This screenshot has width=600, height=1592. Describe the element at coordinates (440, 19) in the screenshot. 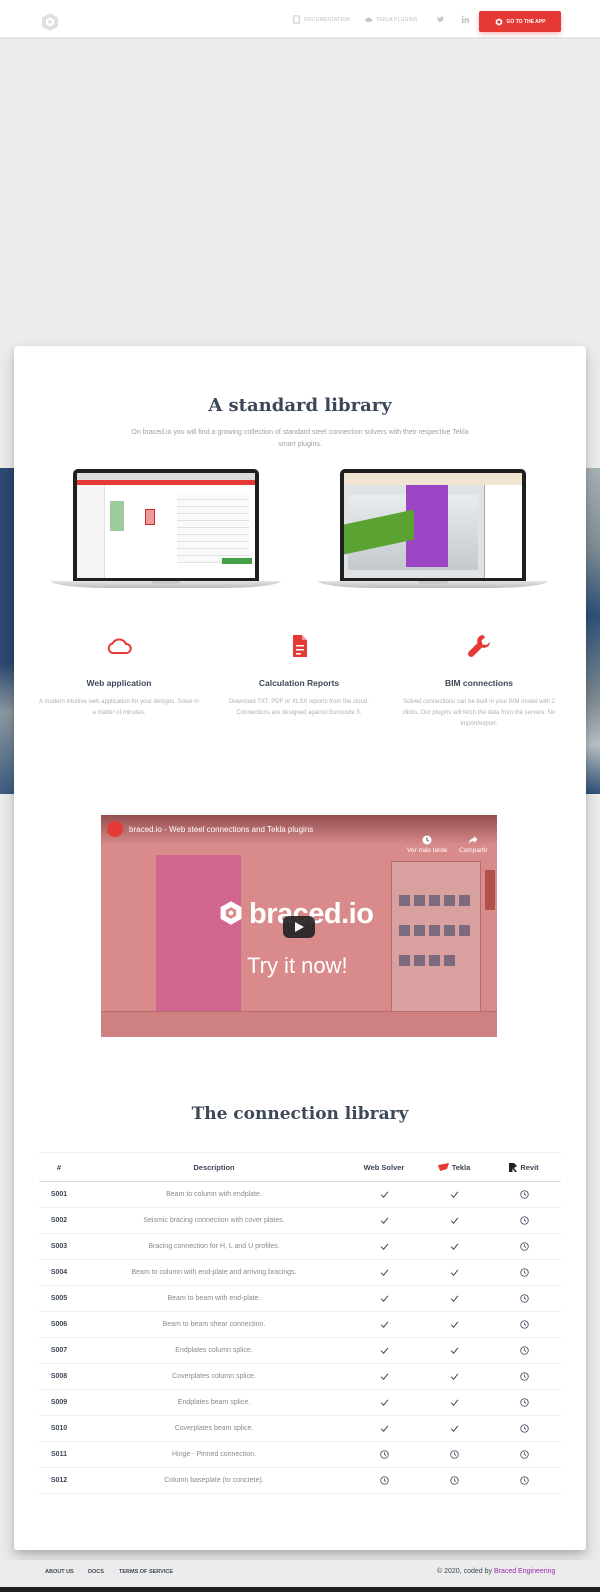

I see `twitter-icon` at that location.